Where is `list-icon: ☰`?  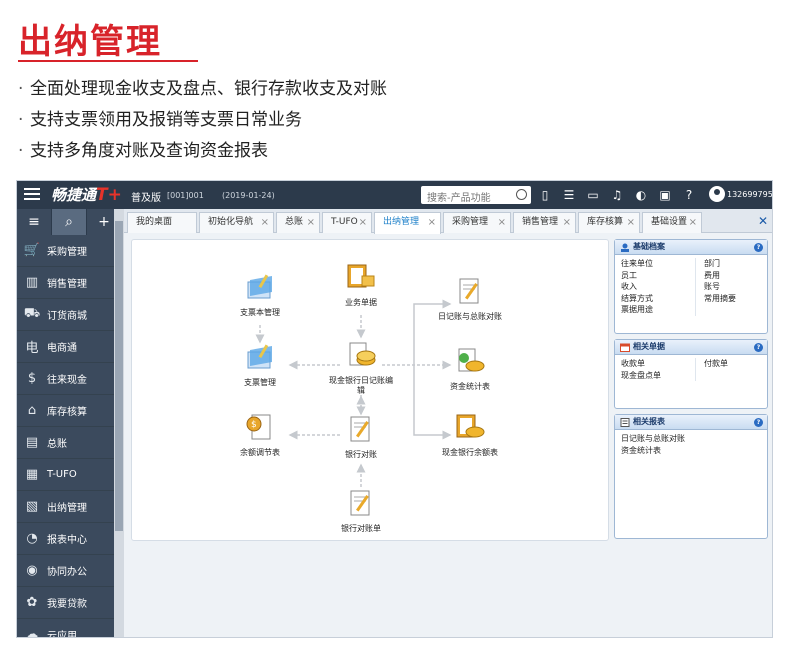
list-icon: ☰ is located at coordinates (569, 195).